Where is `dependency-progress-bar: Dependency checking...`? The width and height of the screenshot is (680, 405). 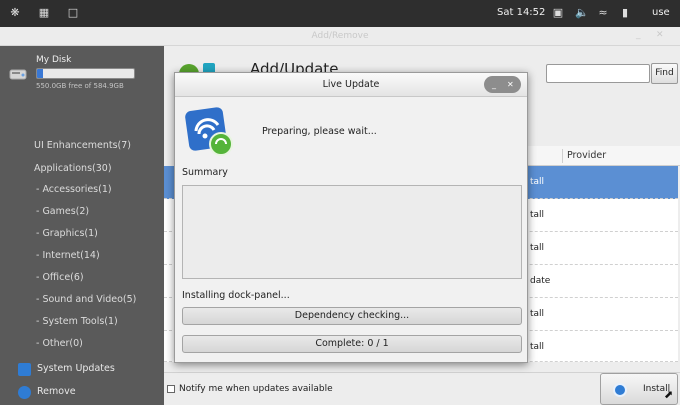
dependency-progress-bar: Dependency checking... is located at coordinates (352, 316).